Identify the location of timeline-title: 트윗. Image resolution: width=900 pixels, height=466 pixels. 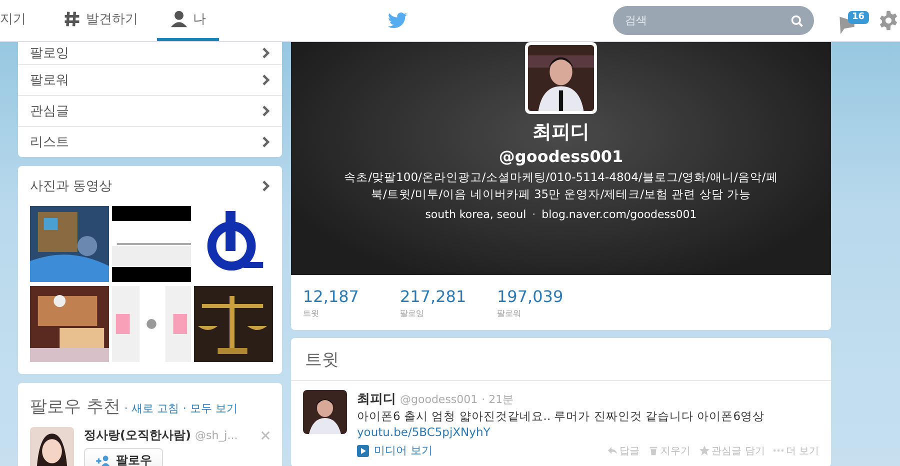
(561, 359).